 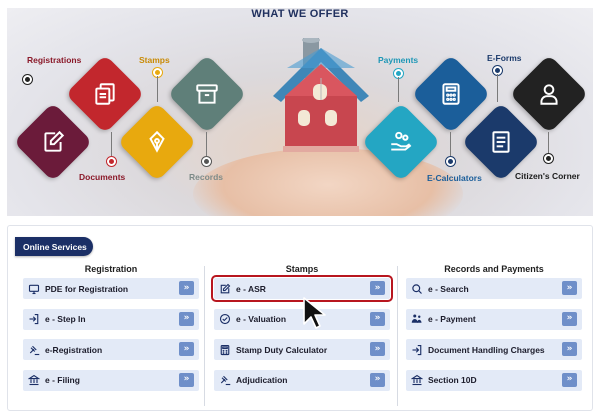 I want to click on registration-heading: Registration, so click(x=111, y=269).